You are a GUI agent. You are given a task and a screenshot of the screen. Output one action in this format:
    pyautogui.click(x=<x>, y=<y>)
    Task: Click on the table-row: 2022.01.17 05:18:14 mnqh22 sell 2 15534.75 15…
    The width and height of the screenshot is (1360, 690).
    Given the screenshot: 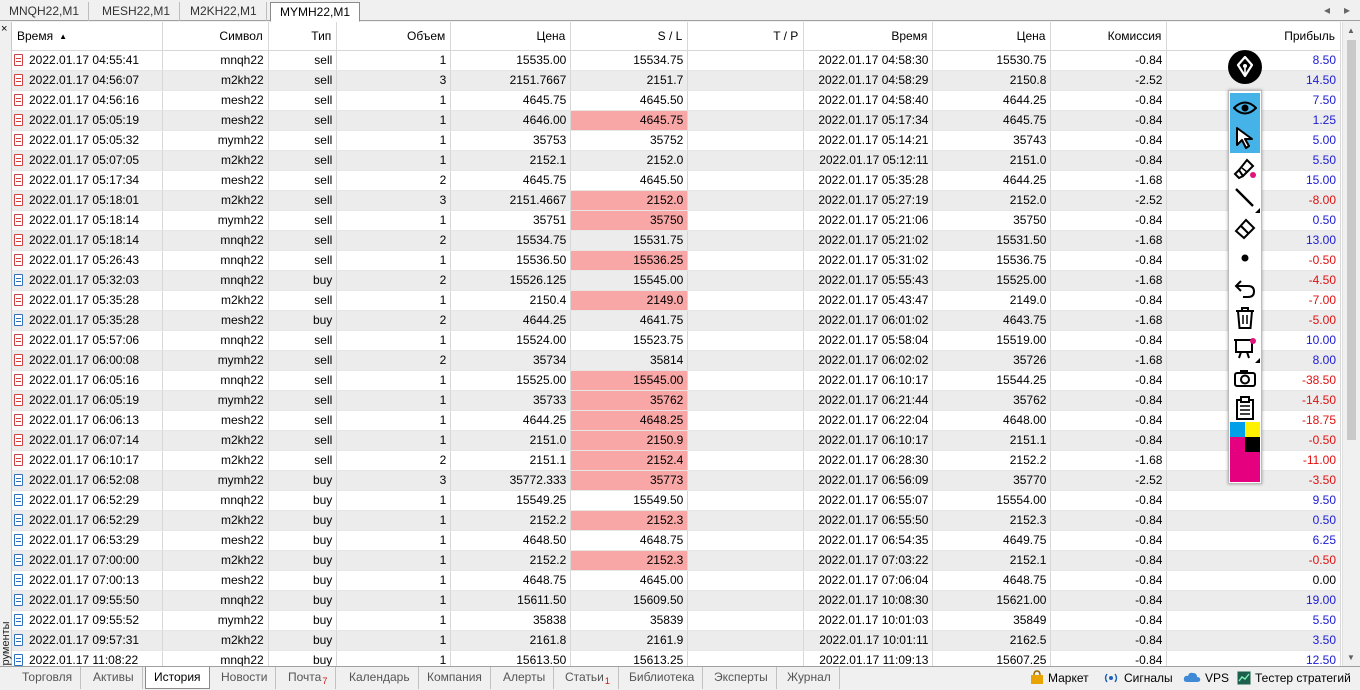 What is the action you would take?
    pyautogui.click(x=676, y=240)
    